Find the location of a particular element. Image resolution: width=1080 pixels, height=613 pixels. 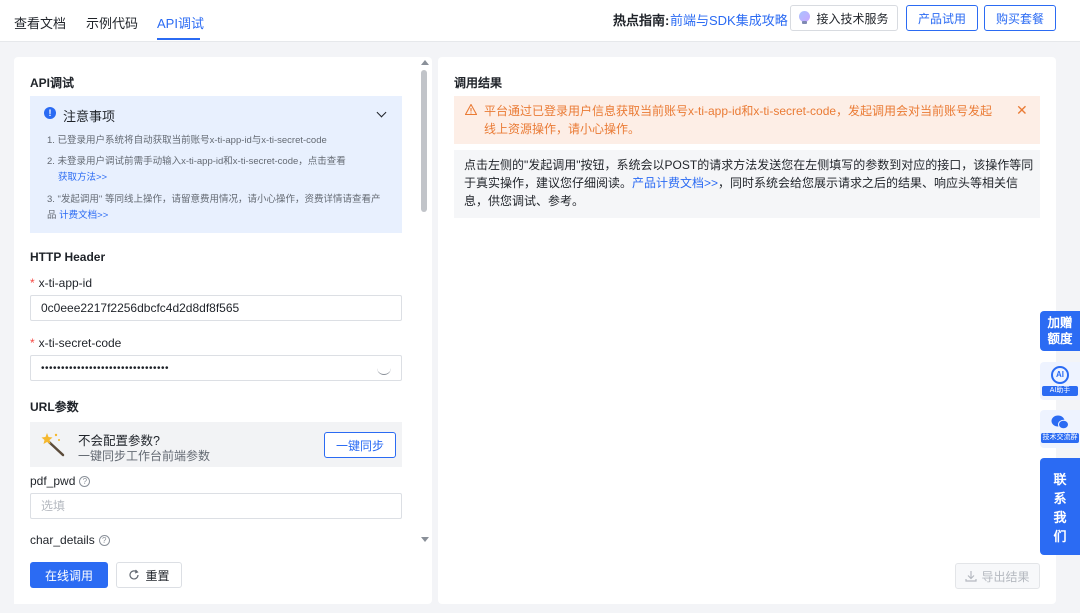

tech-service-button: 接入技术服务 is located at coordinates (844, 18).